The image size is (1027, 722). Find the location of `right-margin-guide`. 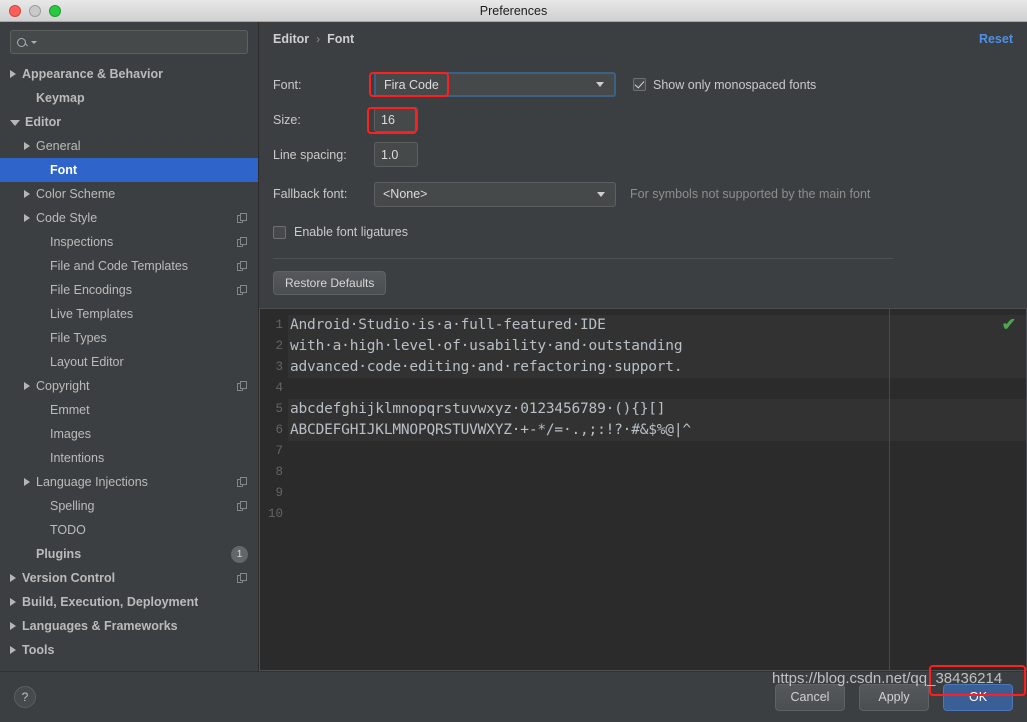

right-margin-guide is located at coordinates (889, 489).